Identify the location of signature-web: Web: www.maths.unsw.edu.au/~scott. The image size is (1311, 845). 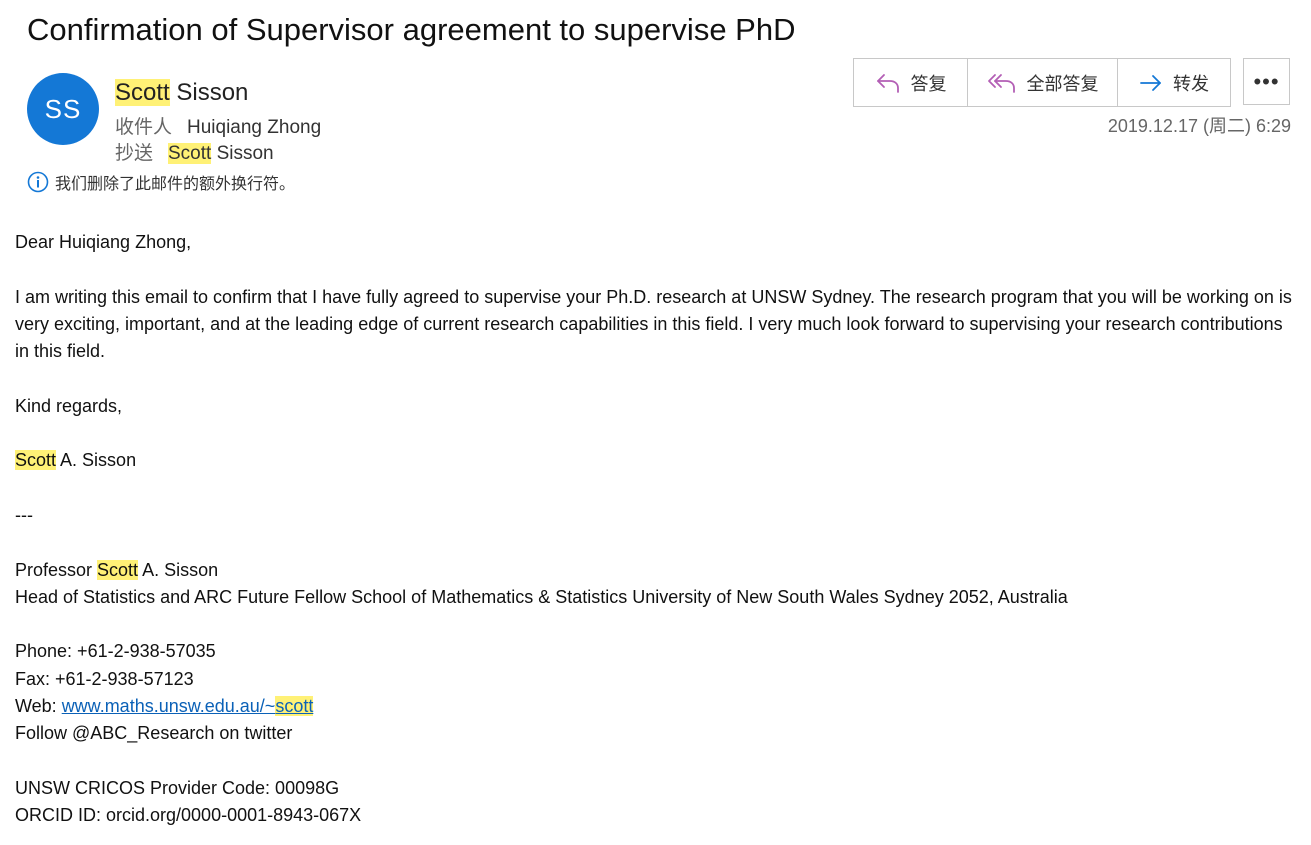
(655, 706).